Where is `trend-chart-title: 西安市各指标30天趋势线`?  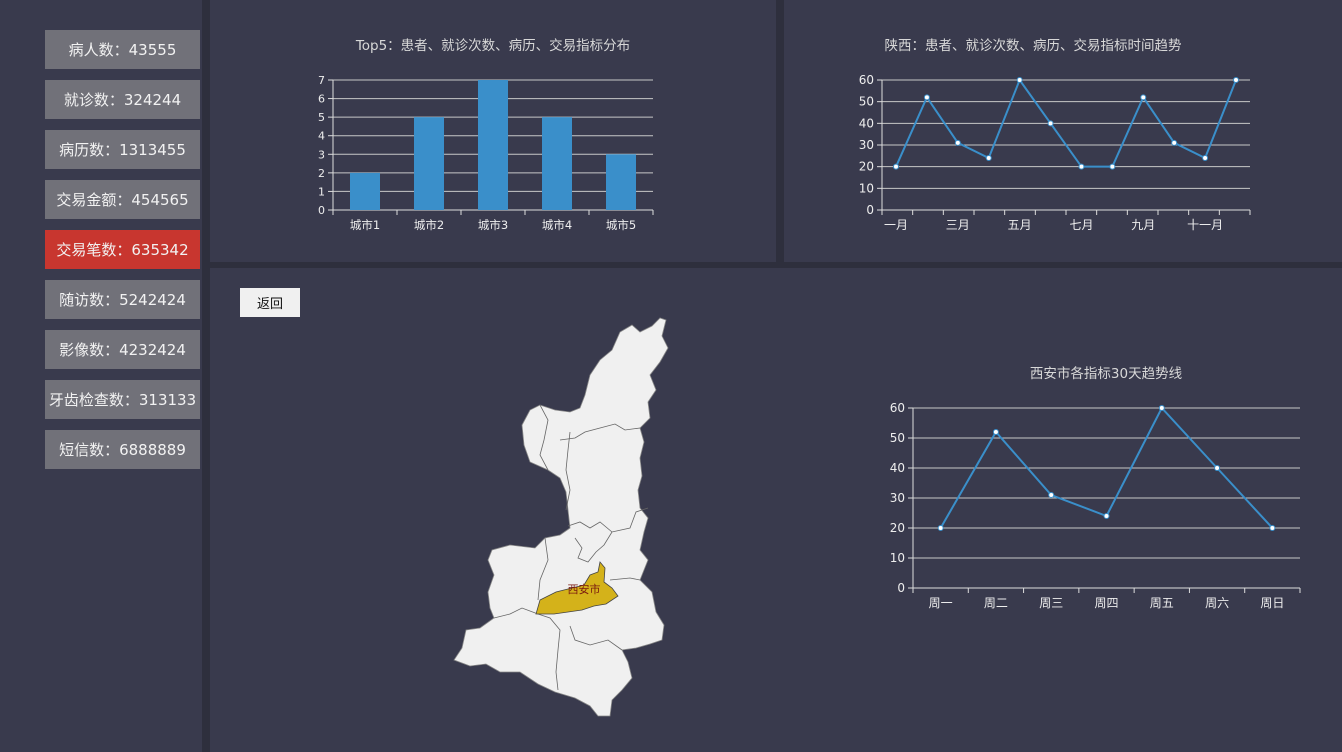
trend-chart-title: 西安市各指标30天趋势线 is located at coordinates (1106, 374).